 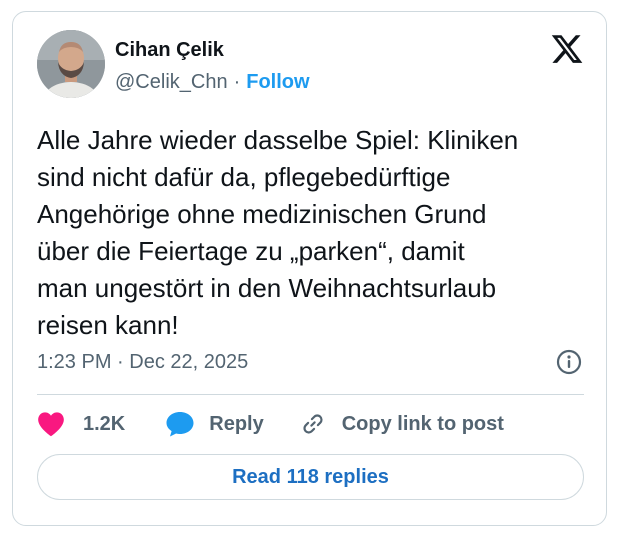 I want to click on copy-link-button: Copy link to post, so click(x=402, y=424).